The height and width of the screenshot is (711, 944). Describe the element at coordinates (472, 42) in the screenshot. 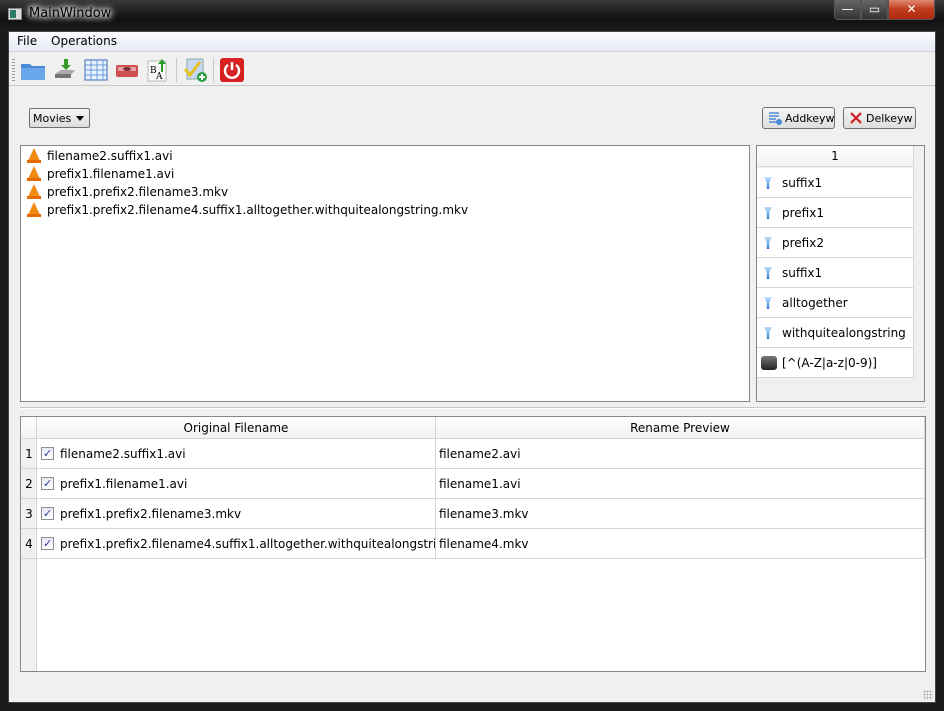

I see `menu-bar: File Operations` at that location.